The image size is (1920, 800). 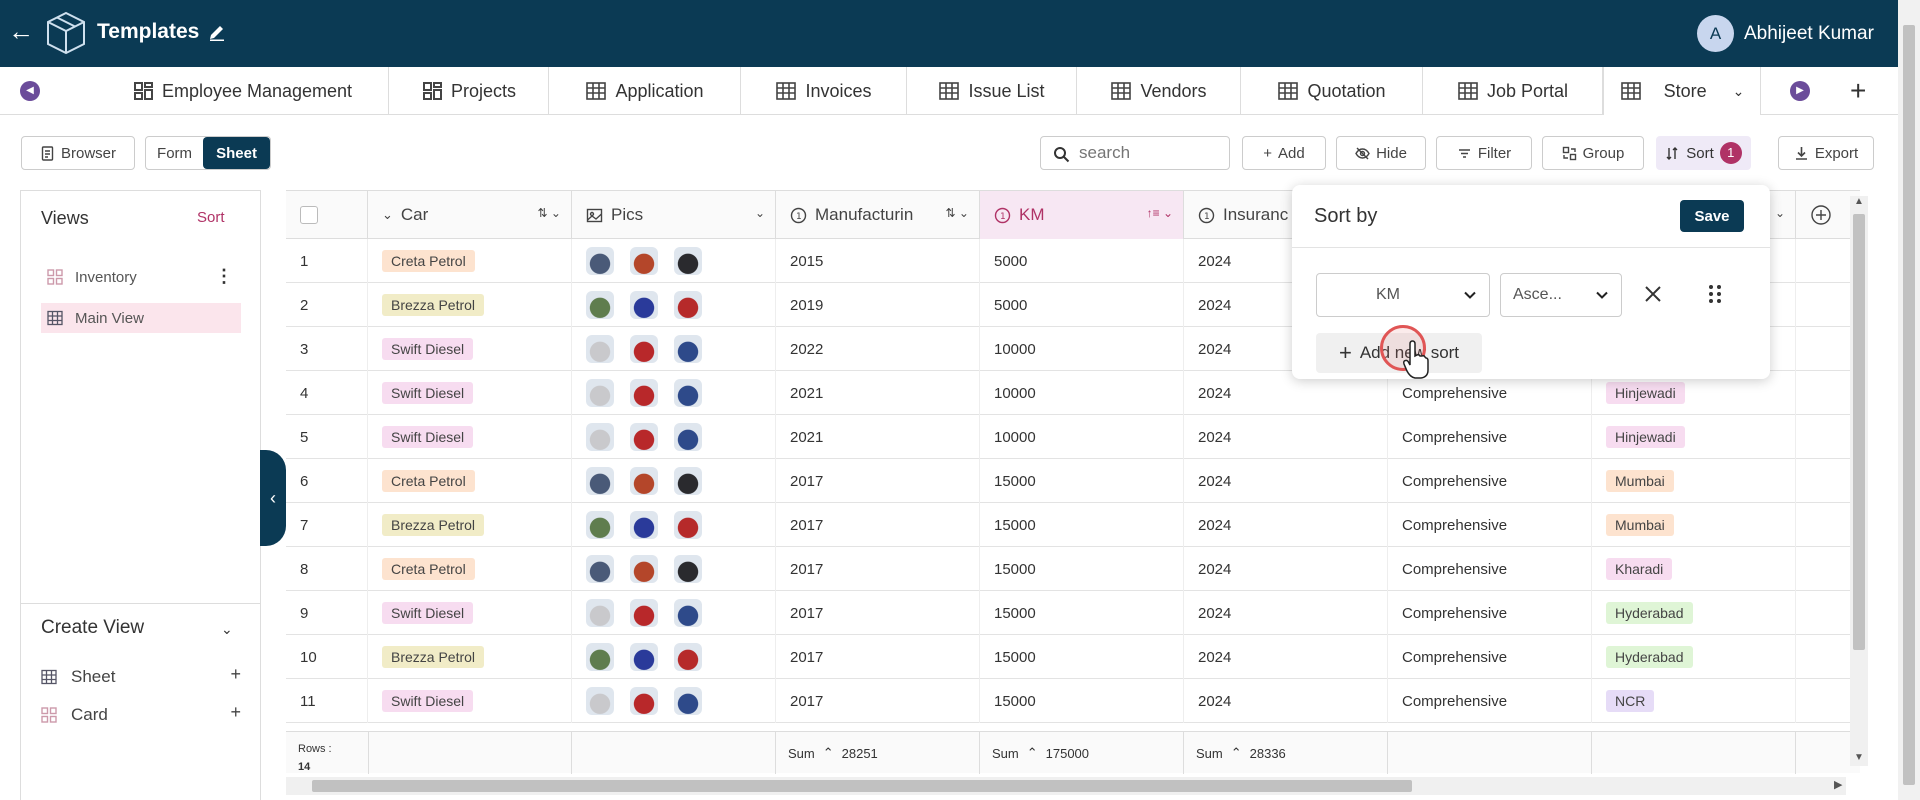 What do you see at coordinates (1082, 215) in the screenshot?
I see `column-header-km: 1 KM ↑≡ ⌄` at bounding box center [1082, 215].